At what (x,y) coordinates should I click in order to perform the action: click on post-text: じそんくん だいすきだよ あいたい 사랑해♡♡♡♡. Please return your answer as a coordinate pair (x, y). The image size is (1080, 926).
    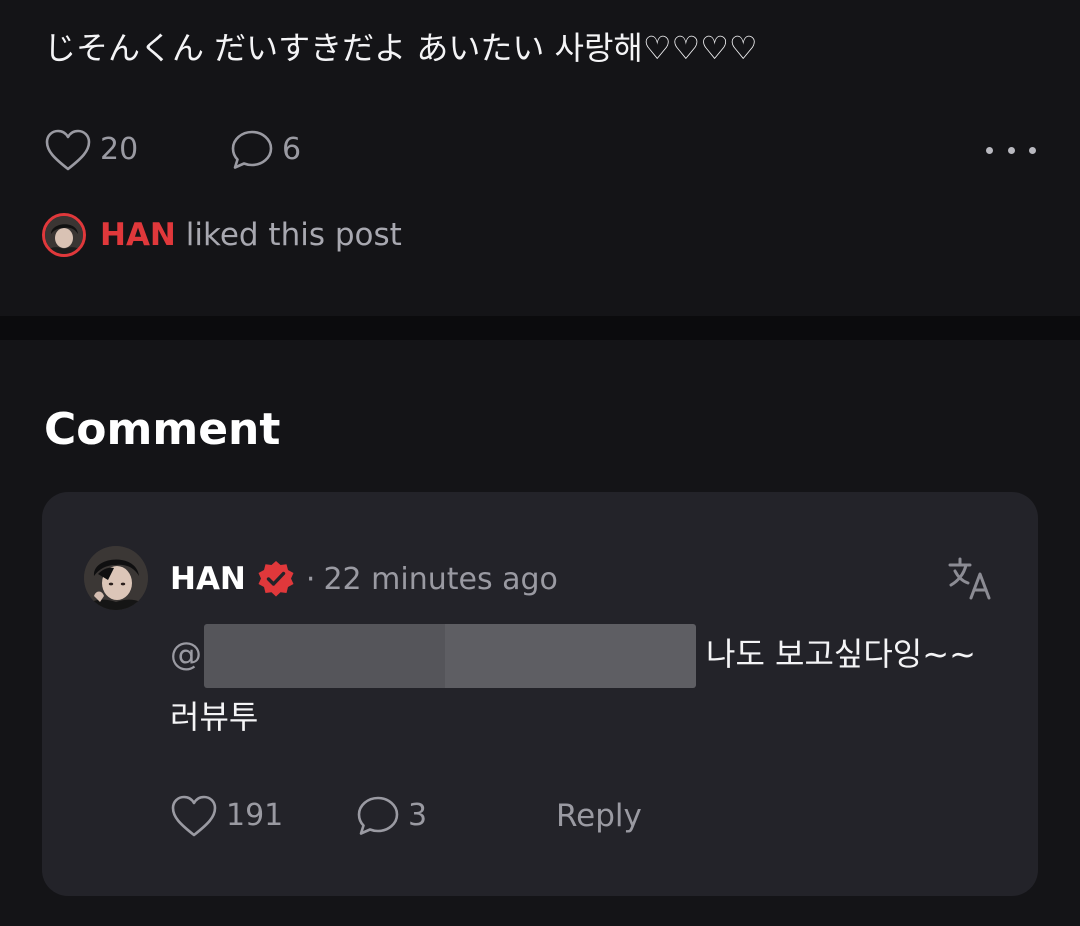
    Looking at the image, I should click on (401, 48).